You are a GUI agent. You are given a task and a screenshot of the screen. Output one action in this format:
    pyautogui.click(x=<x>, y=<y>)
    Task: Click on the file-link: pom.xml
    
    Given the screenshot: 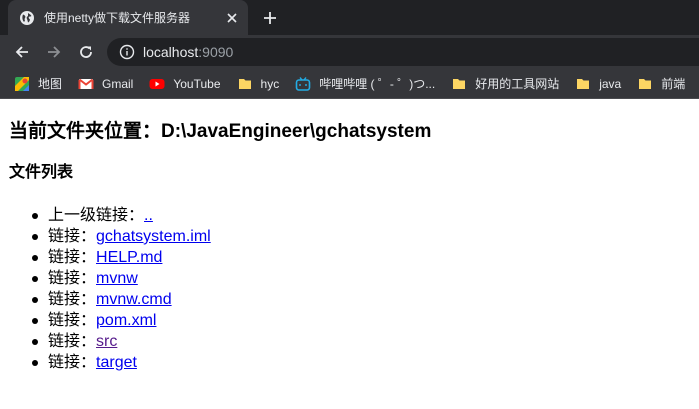 What is the action you would take?
    pyautogui.click(x=126, y=320)
    